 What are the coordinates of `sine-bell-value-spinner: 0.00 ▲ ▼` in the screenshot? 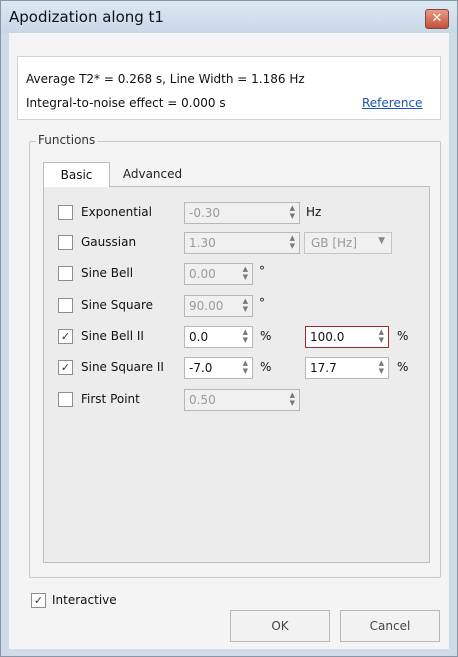 It's located at (218, 274).